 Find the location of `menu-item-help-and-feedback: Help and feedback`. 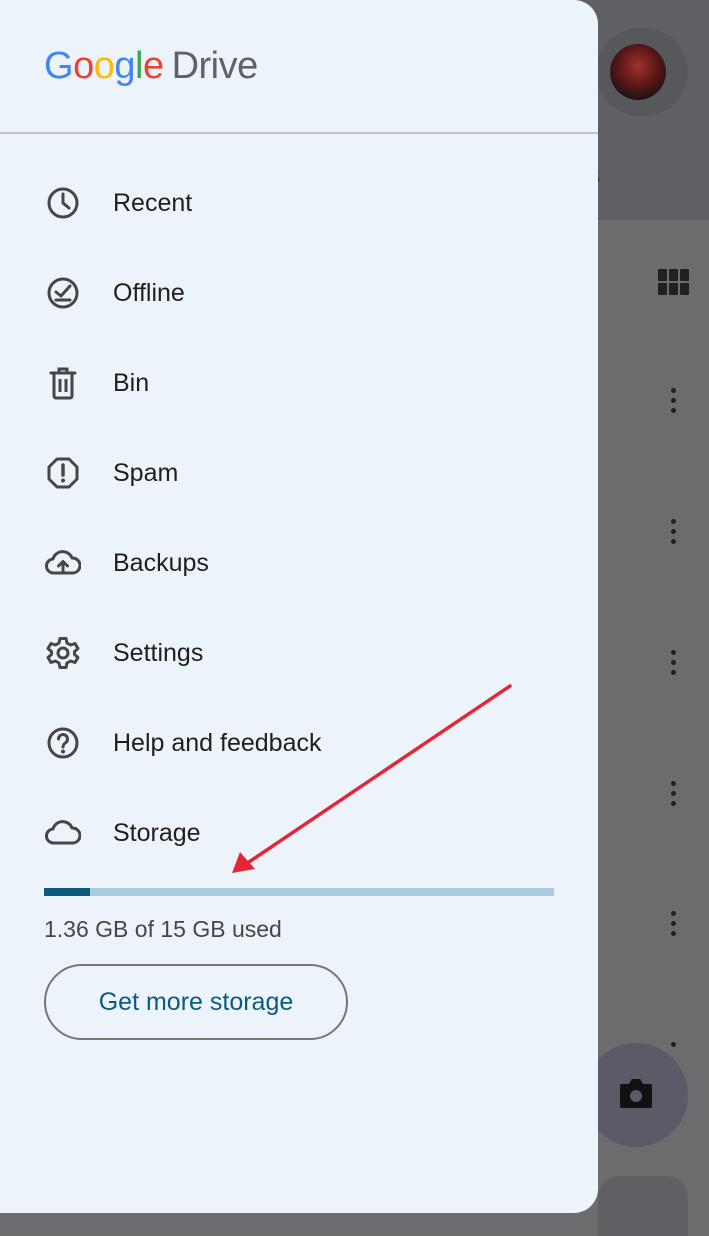

menu-item-help-and-feedback: Help and feedback is located at coordinates (299, 743).